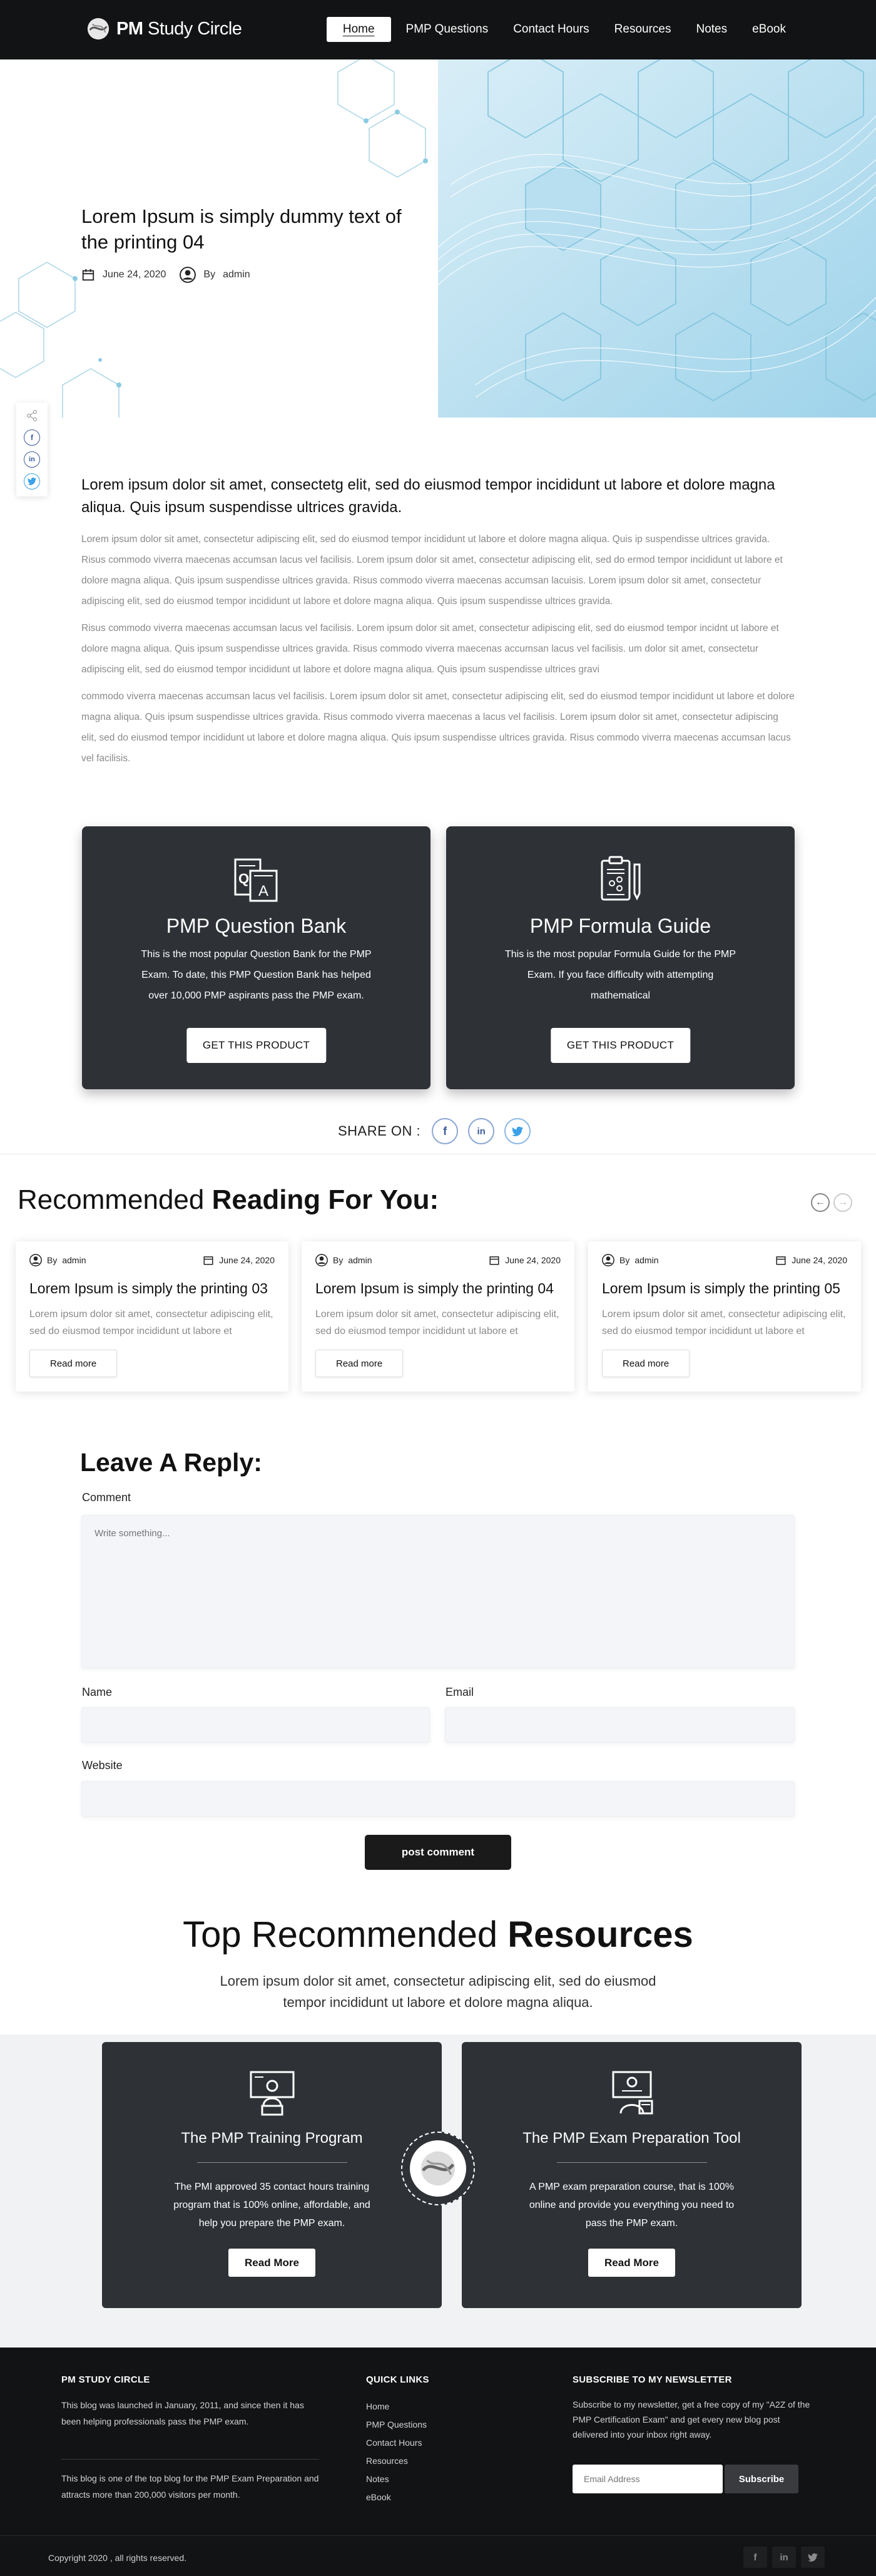  I want to click on website-label: Website, so click(102, 1765).